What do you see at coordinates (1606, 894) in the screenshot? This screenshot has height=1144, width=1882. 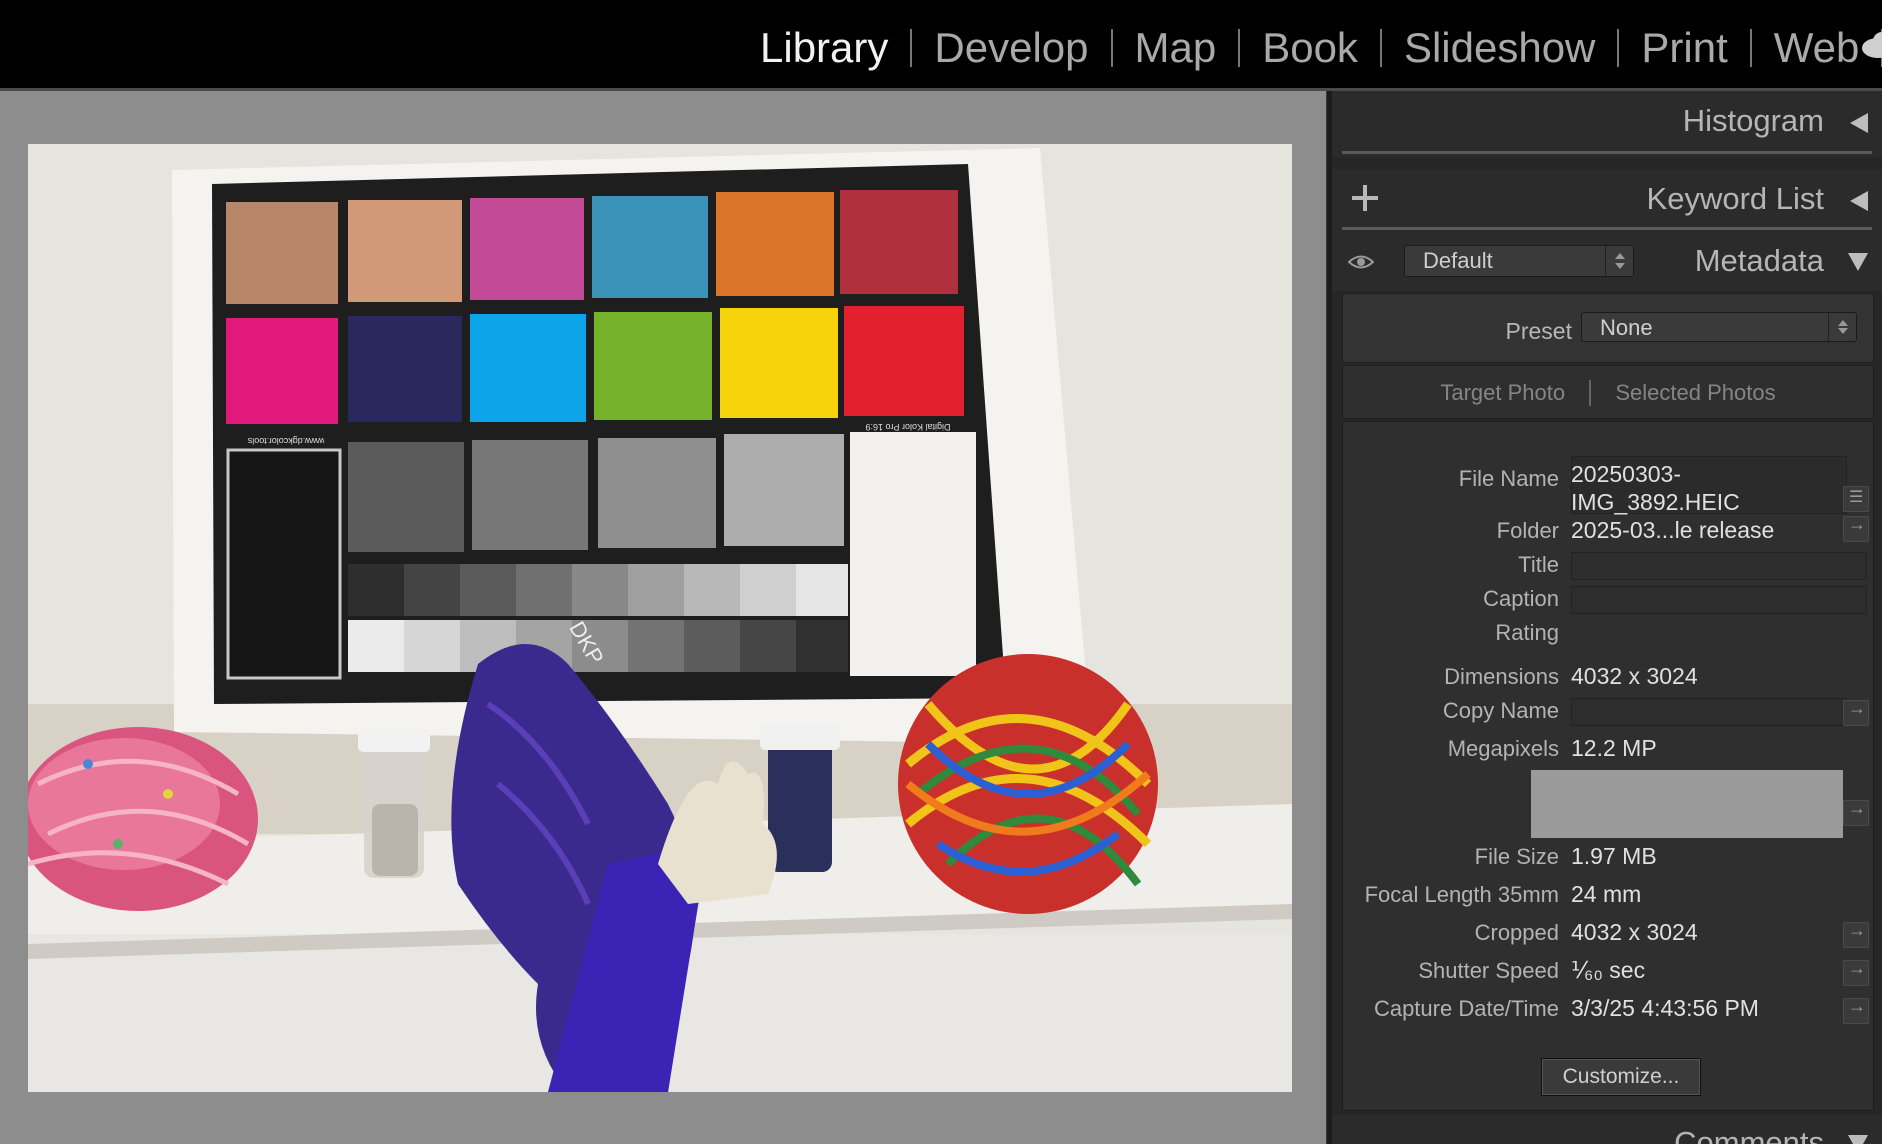 I see `focal-length-value: 24 mm` at bounding box center [1606, 894].